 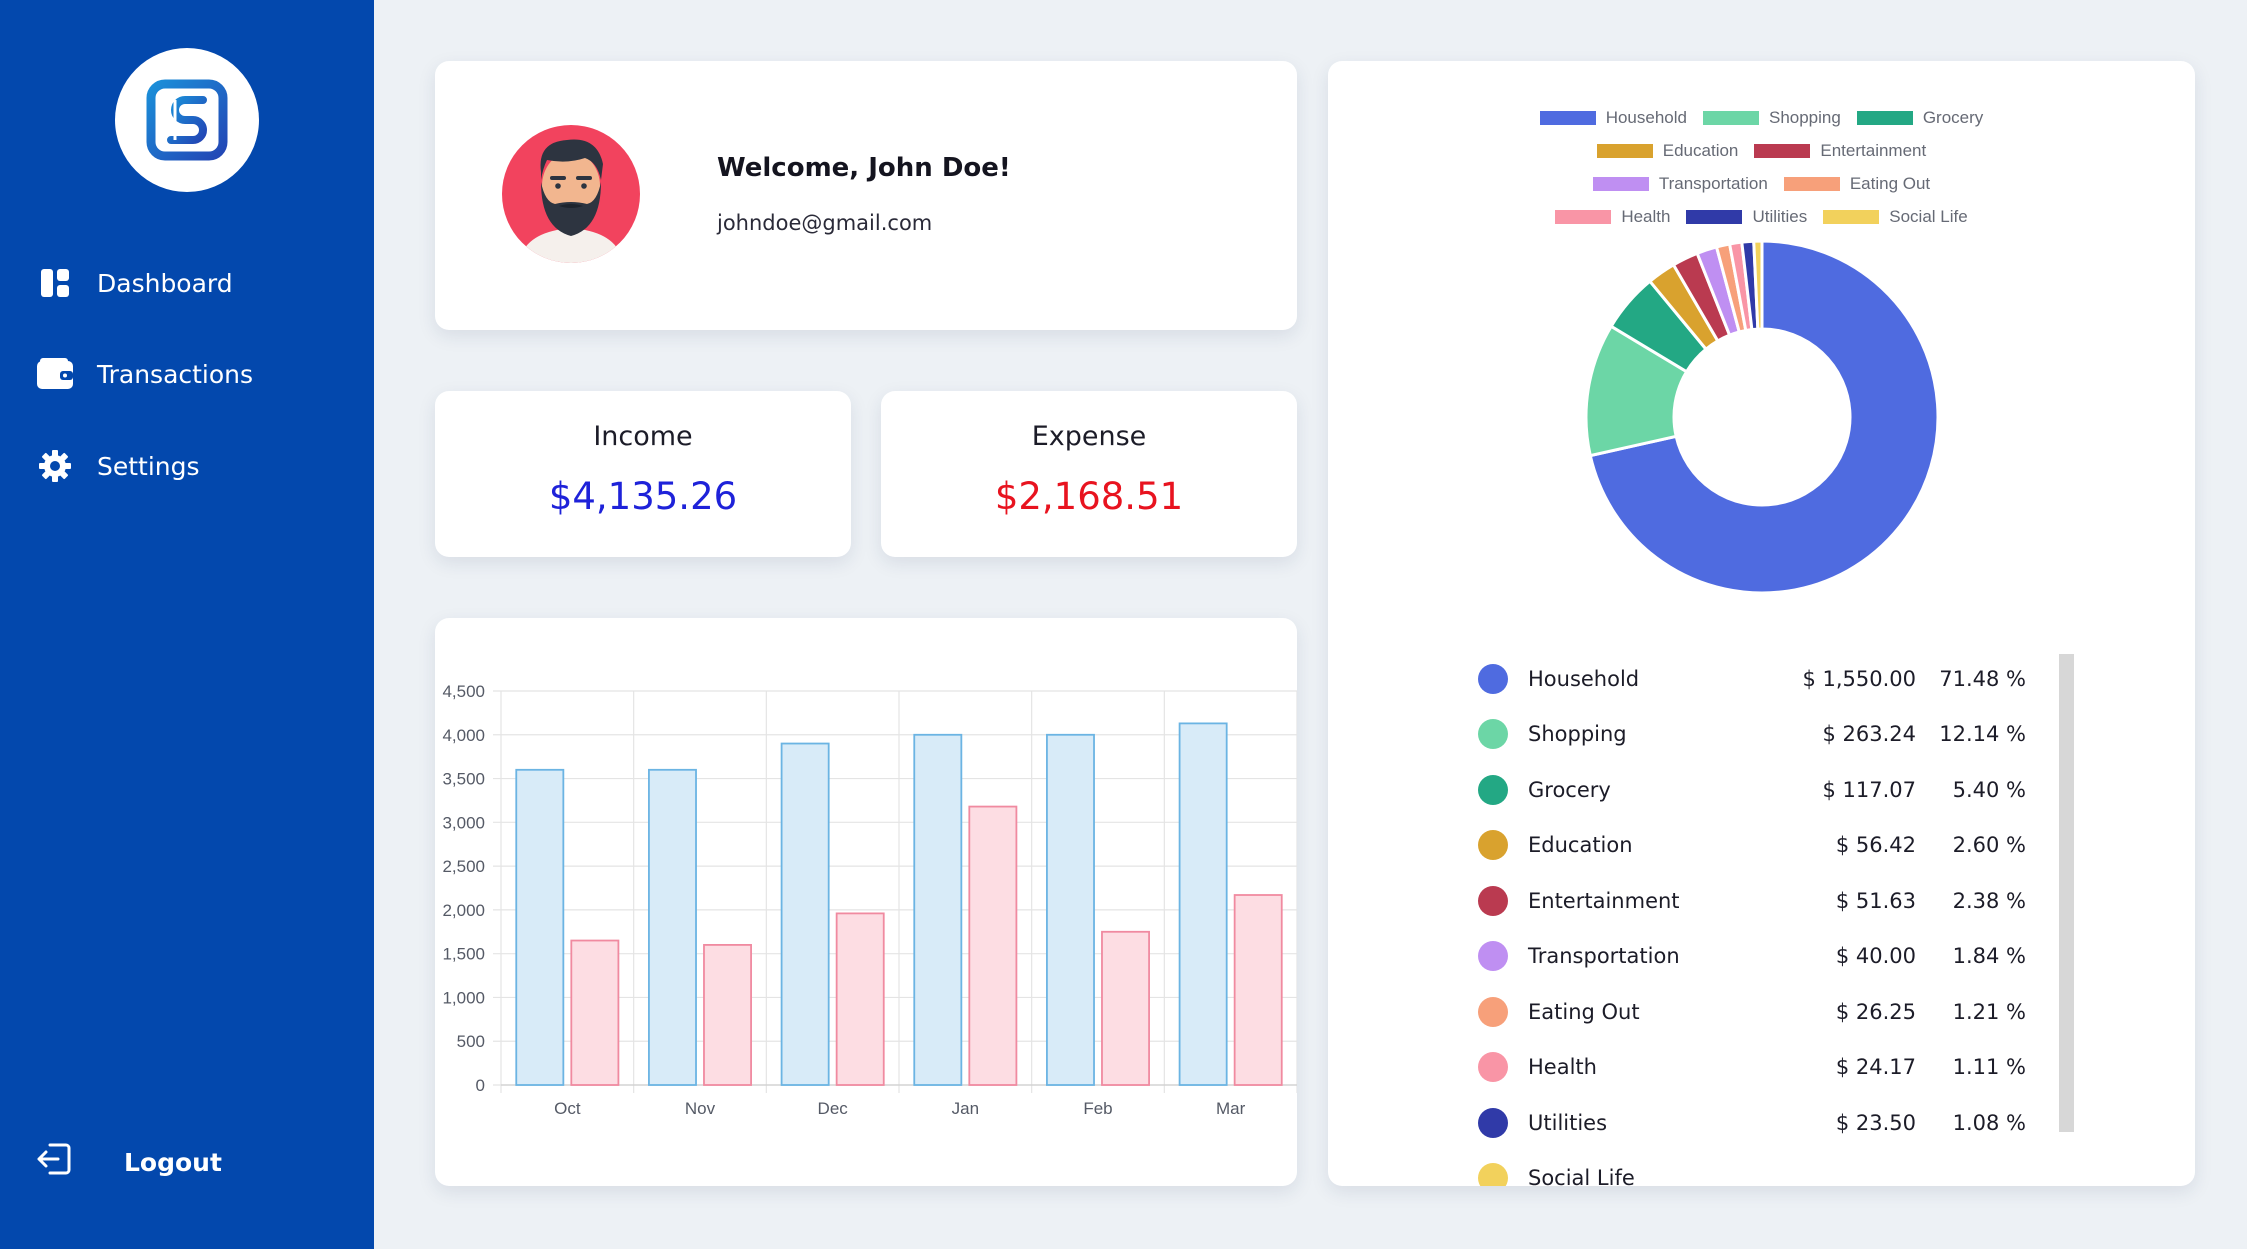 What do you see at coordinates (118, 466) in the screenshot?
I see `sidebar-item-settings: Settings` at bounding box center [118, 466].